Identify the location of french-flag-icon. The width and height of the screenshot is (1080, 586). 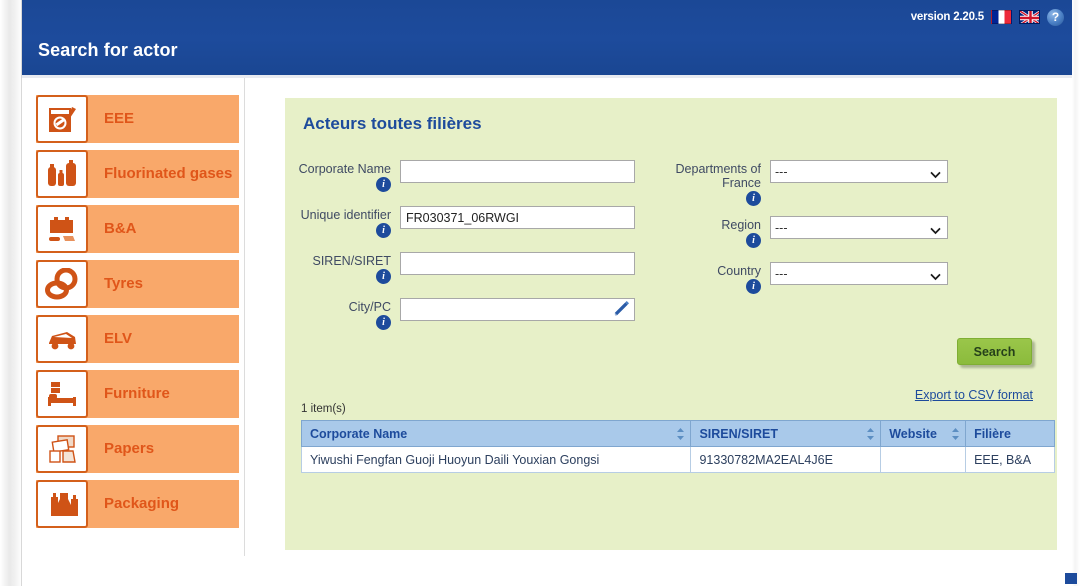
(1001, 17).